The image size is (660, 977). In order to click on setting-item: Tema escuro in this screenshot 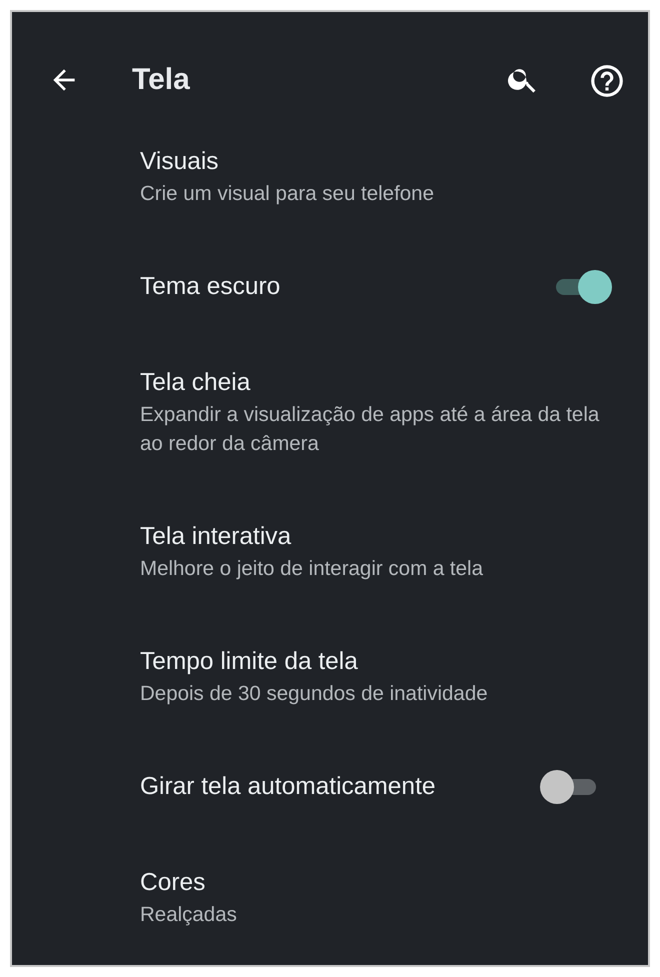, I will do `click(330, 287)`.